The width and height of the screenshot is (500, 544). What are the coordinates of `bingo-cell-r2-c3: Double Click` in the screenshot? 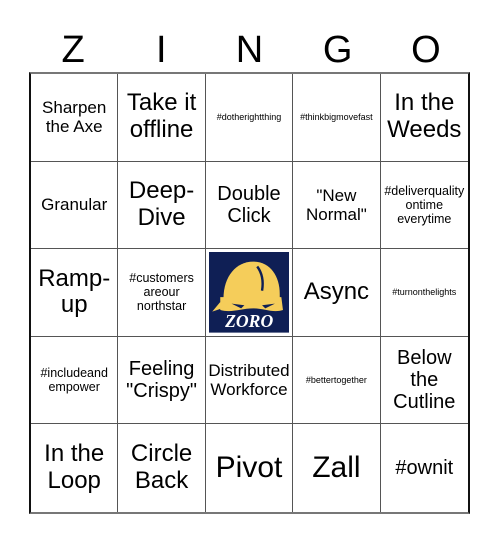 It's located at (249, 205).